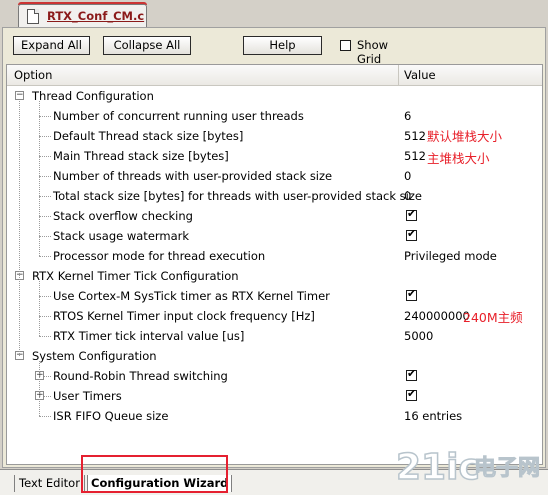  I want to click on group-label: Thread Configuration, so click(93, 96).